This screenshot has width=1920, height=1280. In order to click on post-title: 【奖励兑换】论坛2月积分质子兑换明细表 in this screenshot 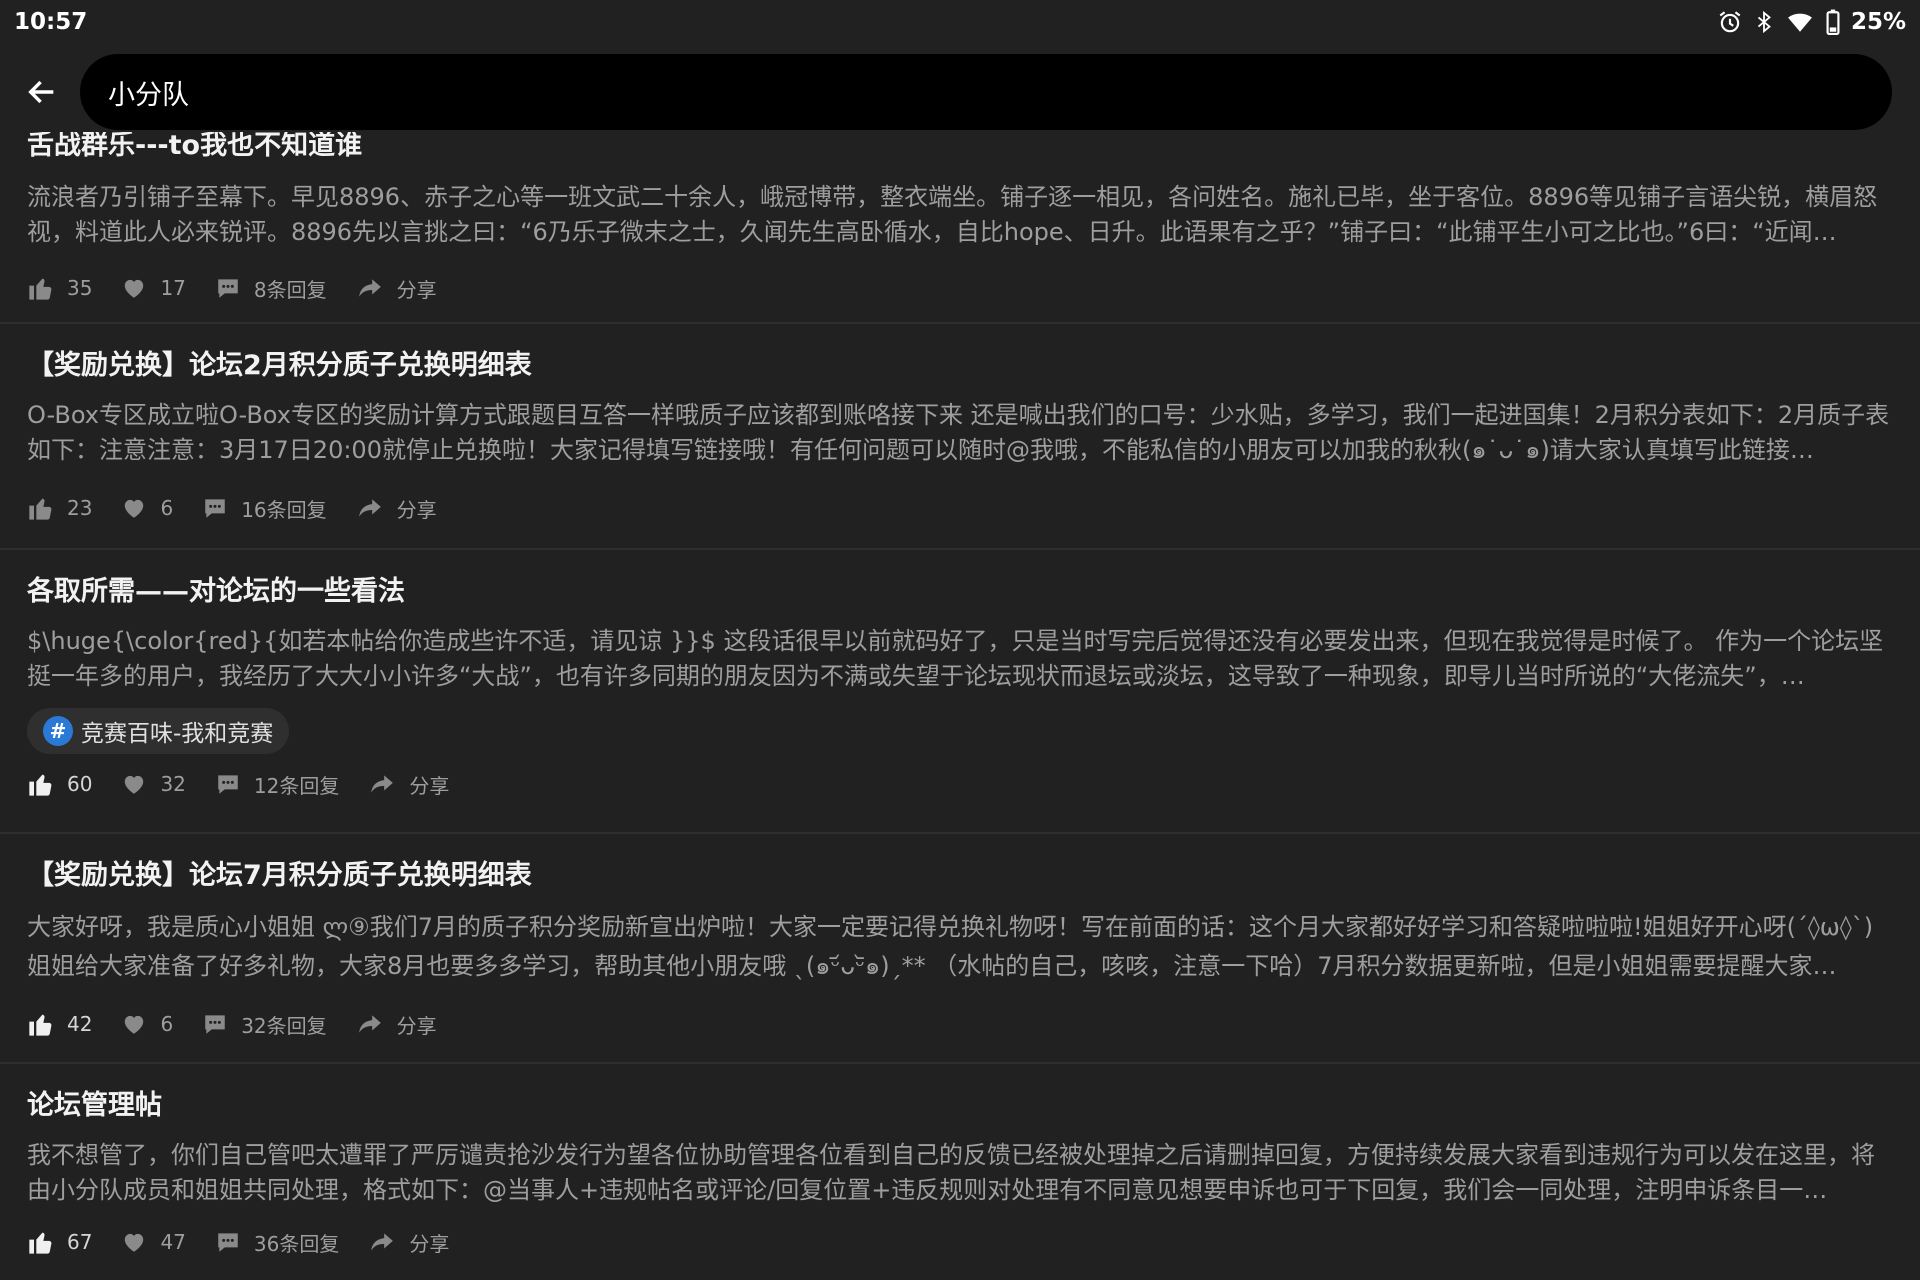, I will do `click(960, 366)`.